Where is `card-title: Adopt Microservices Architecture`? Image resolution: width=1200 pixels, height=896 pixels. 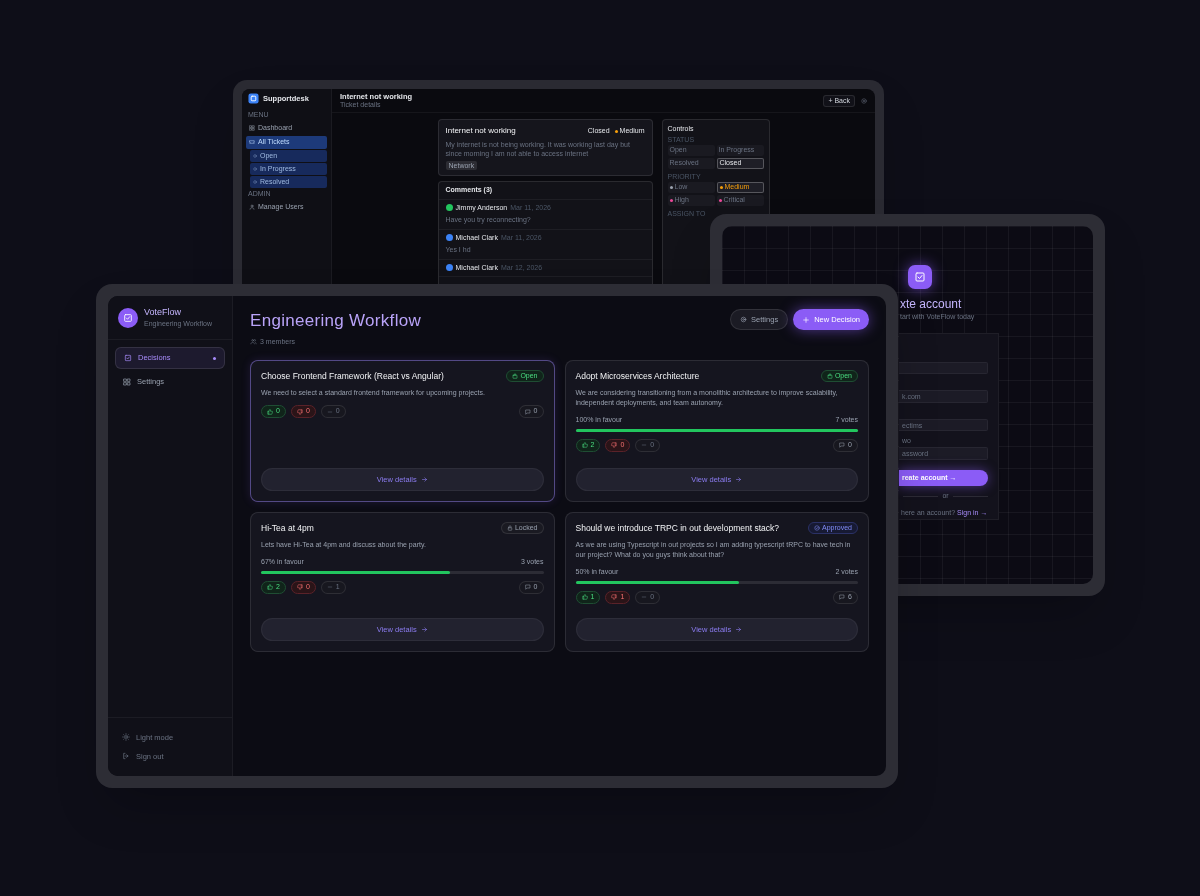 card-title: Adopt Microservices Architecture is located at coordinates (637, 376).